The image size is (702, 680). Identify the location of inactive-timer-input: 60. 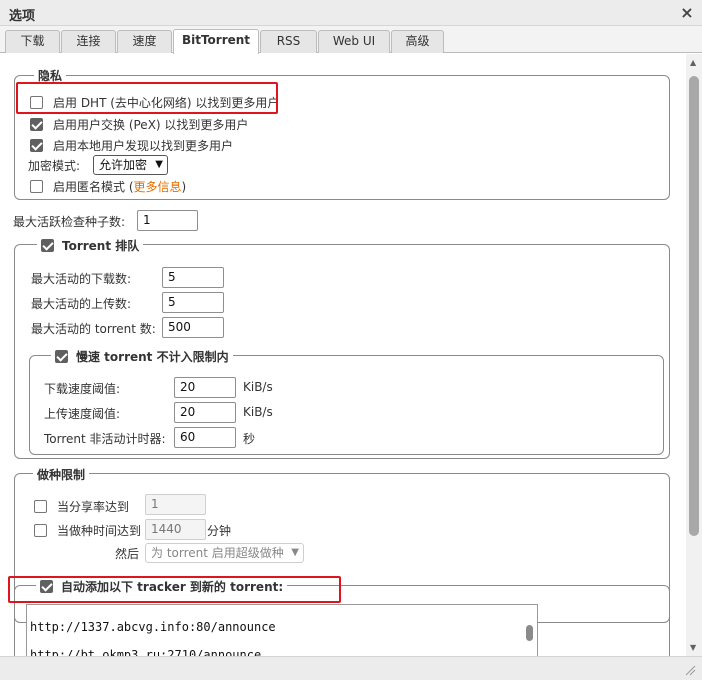
(205, 437).